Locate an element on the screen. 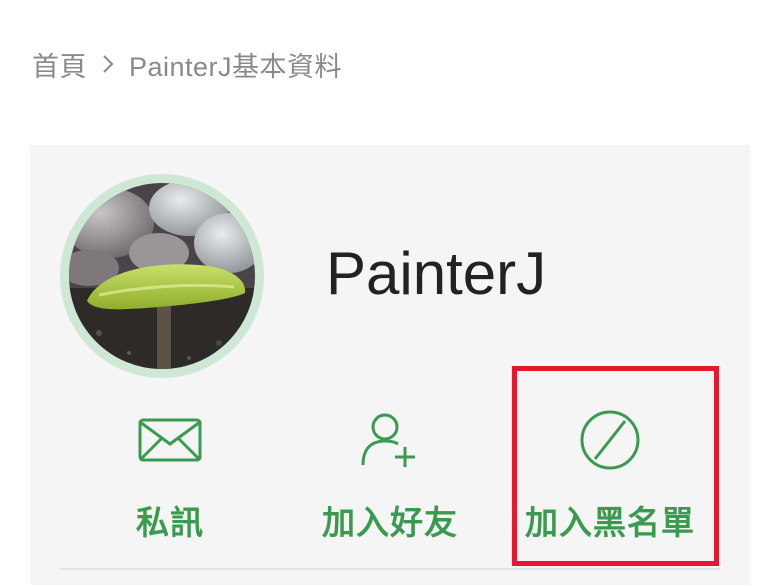 Image resolution: width=780 pixels, height=585 pixels. avatar-image is located at coordinates (162, 276).